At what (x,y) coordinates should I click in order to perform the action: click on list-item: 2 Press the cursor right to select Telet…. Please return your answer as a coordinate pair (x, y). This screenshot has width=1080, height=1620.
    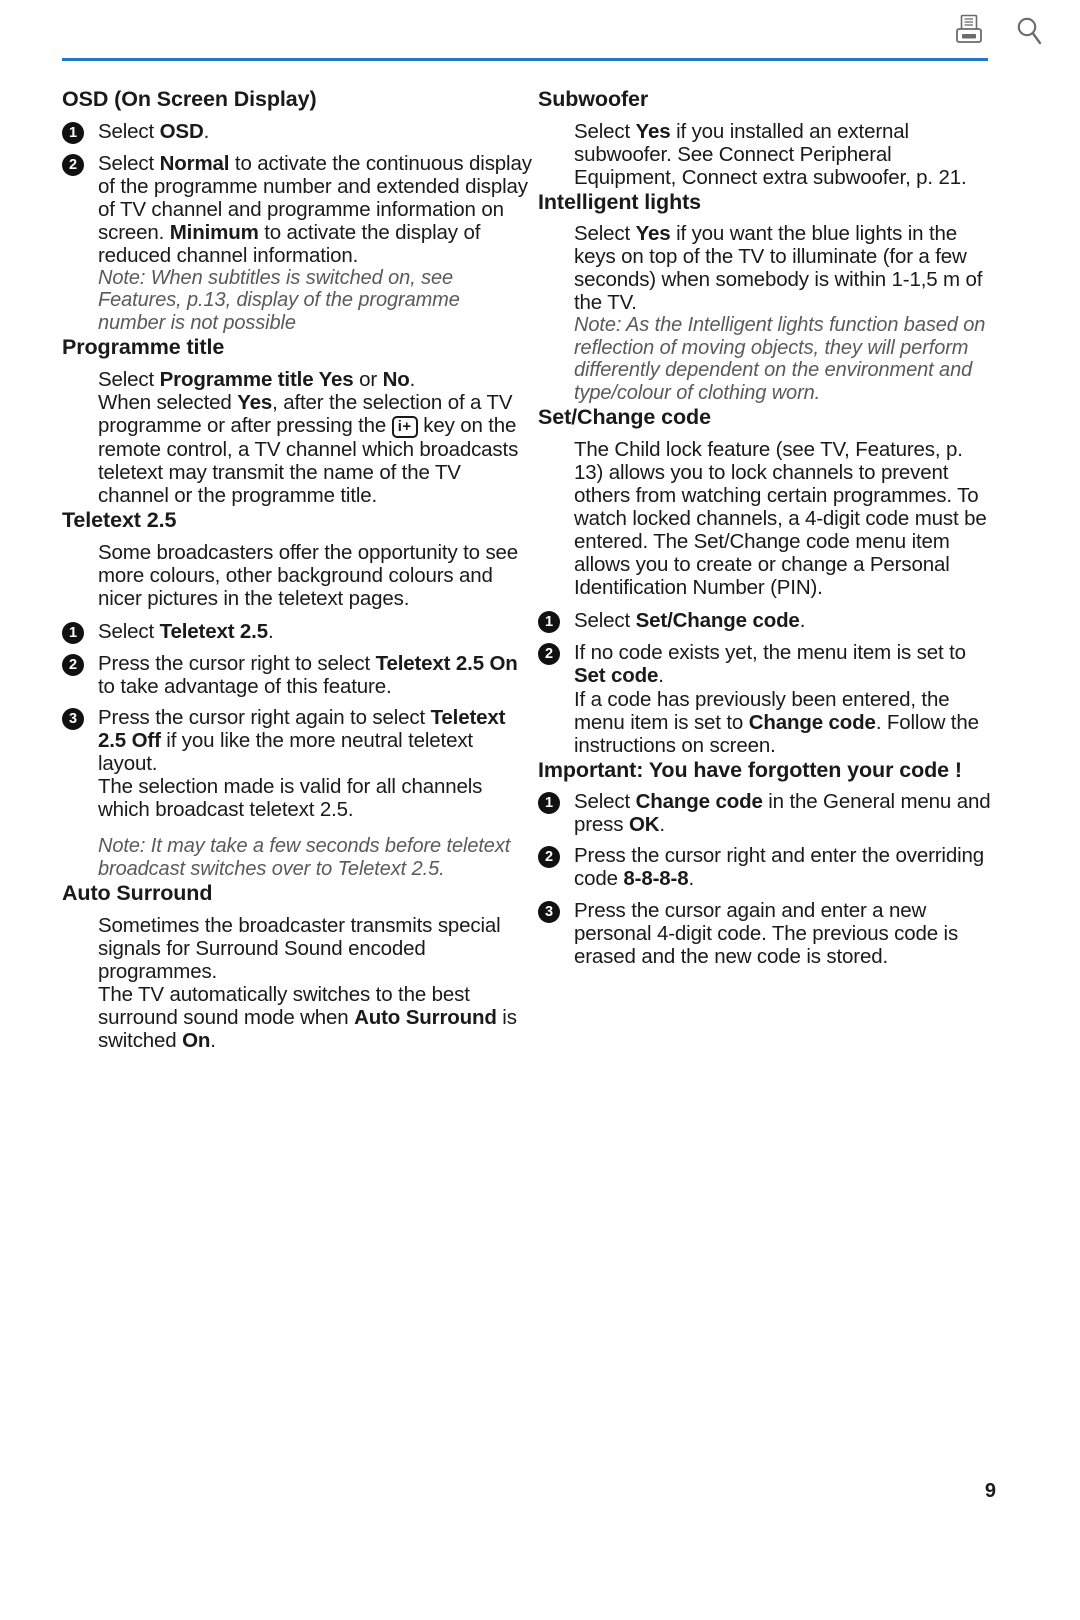
    Looking at the image, I should click on (297, 675).